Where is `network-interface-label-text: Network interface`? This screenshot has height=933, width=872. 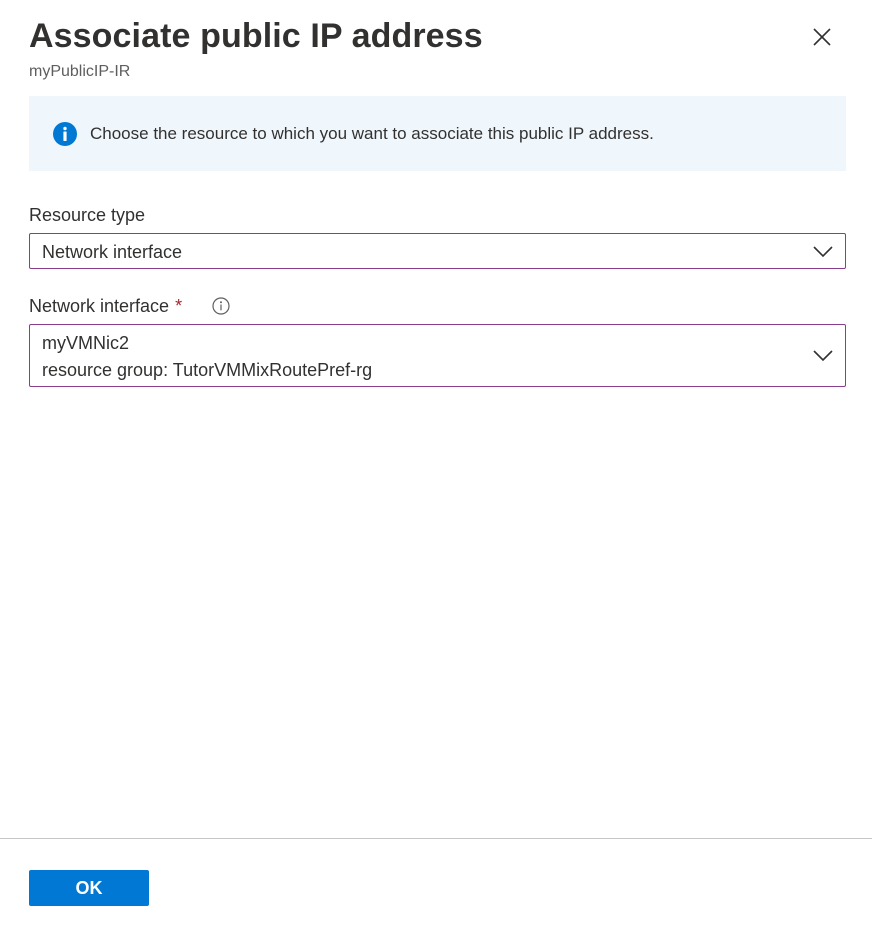 network-interface-label-text: Network interface is located at coordinates (99, 306).